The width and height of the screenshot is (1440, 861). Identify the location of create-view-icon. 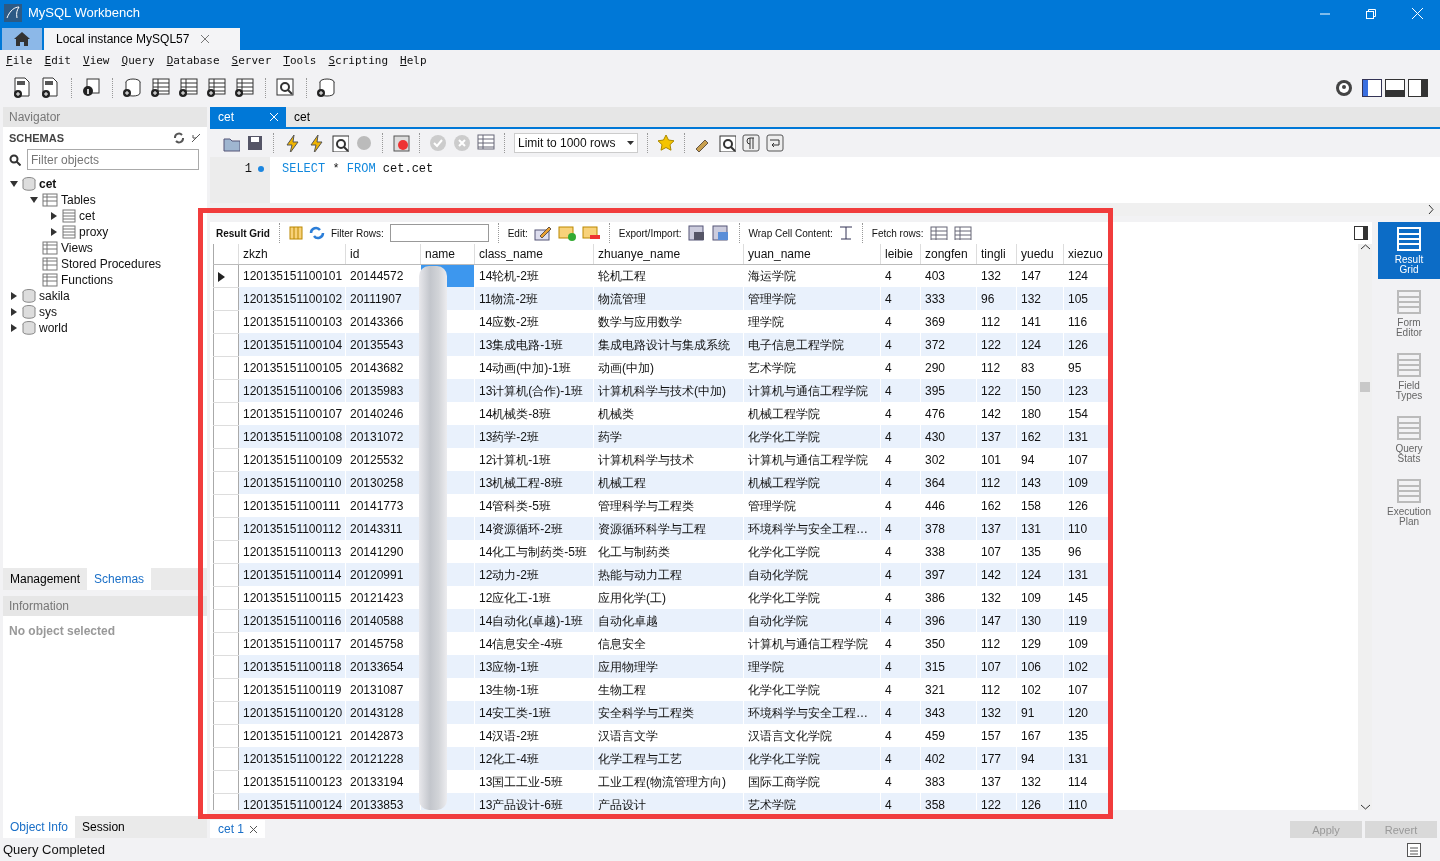
(189, 88).